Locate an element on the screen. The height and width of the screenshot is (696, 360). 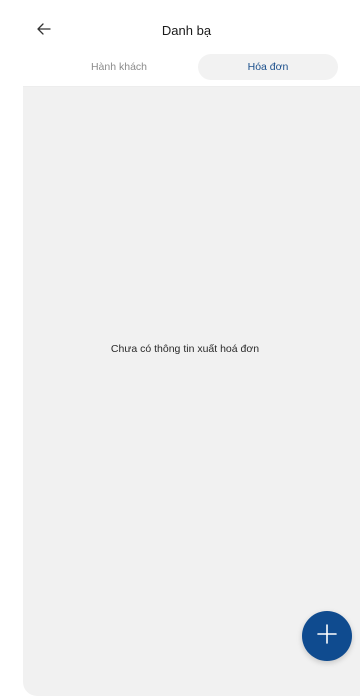
add-button is located at coordinates (327, 636).